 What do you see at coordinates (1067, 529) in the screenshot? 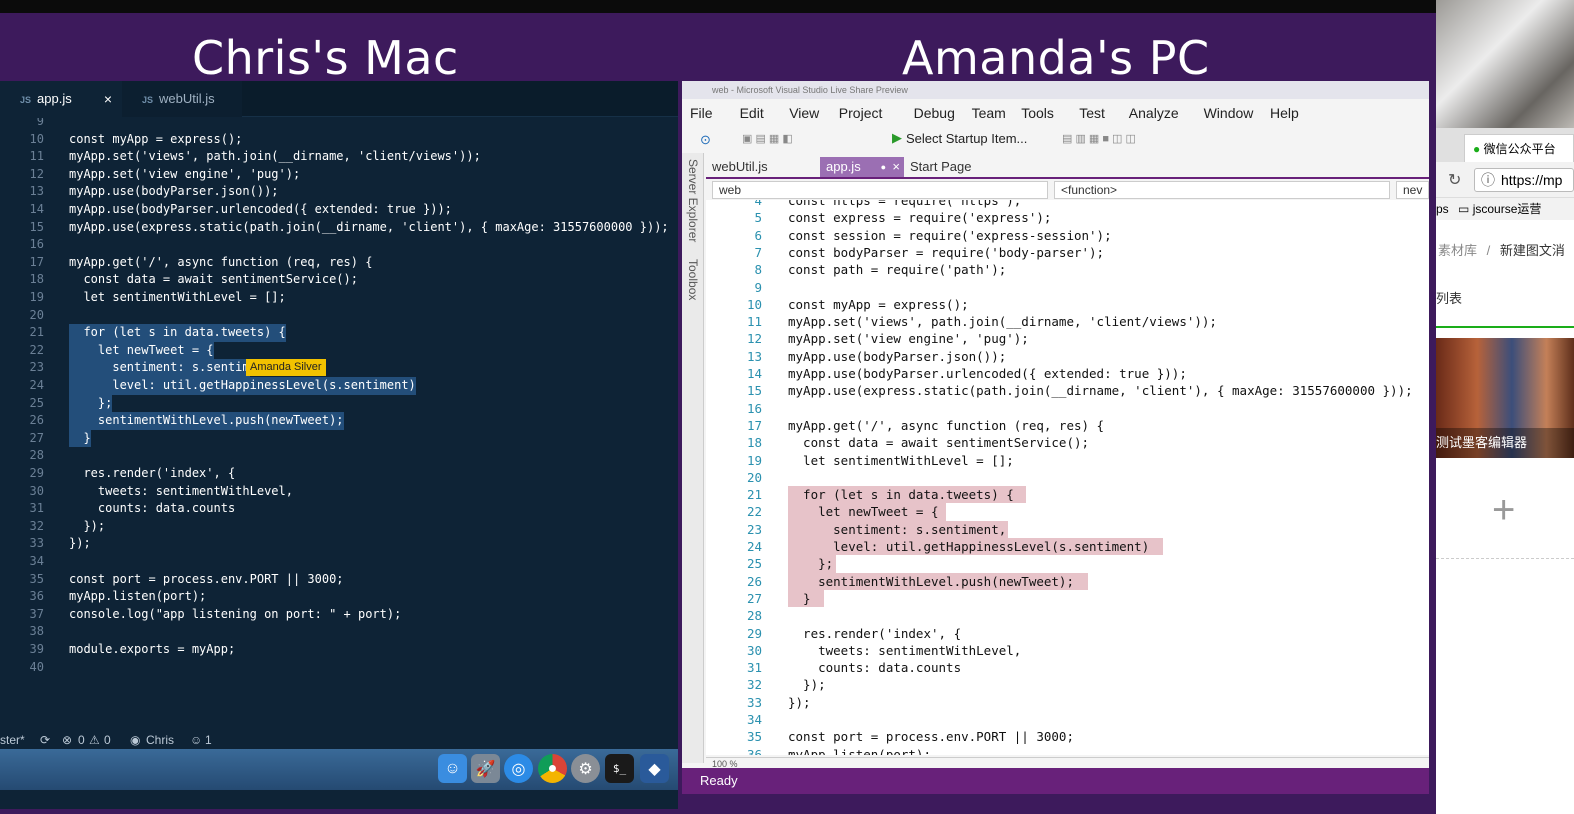
I see `code-line: 23 sentiment: s.sentiment,` at bounding box center [1067, 529].